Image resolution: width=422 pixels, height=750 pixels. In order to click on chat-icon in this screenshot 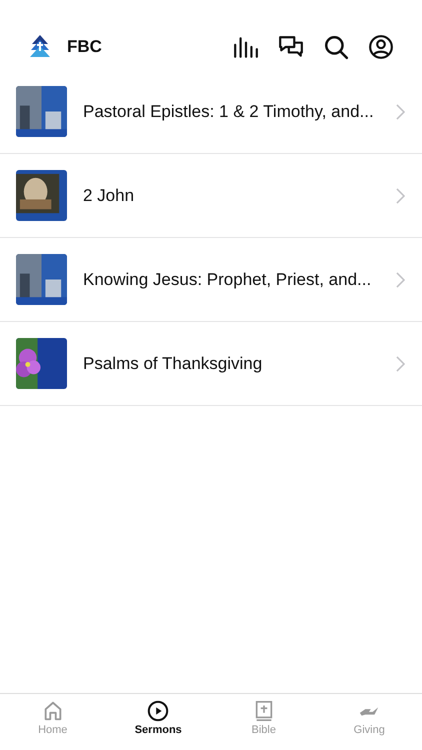, I will do `click(291, 47)`.